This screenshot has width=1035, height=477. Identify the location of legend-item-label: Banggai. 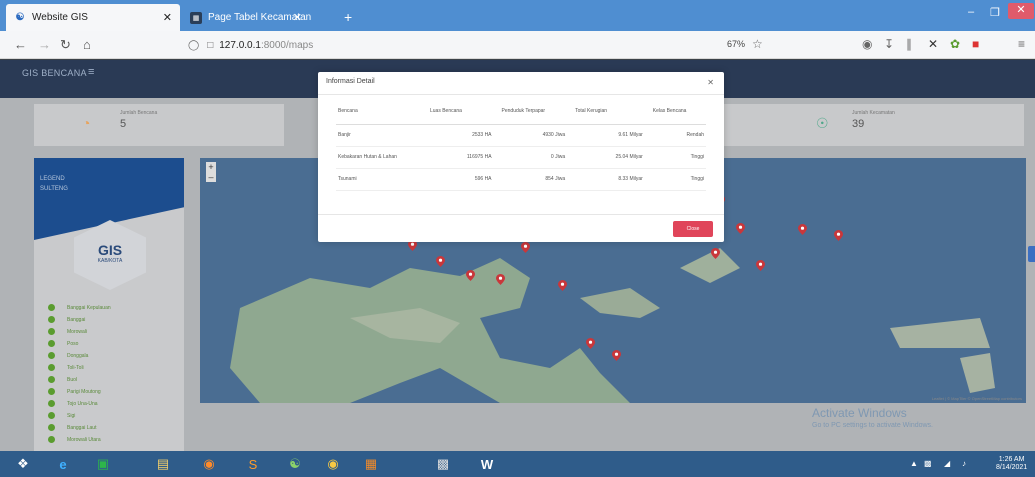
(76, 319).